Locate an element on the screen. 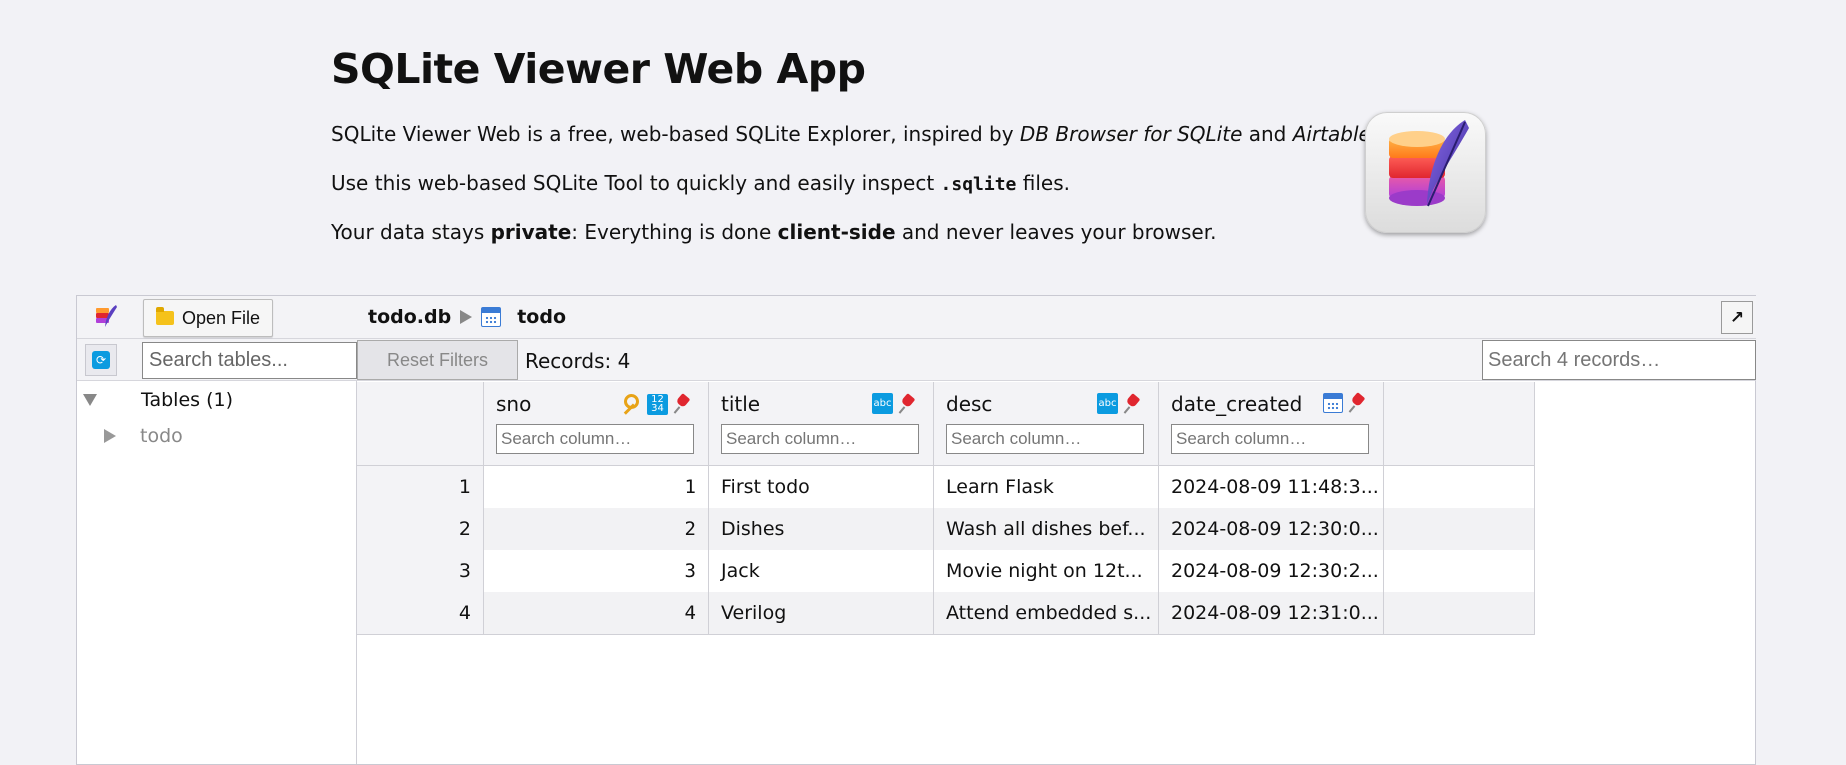 This screenshot has width=1846, height=765. refresh-button: ⟳ is located at coordinates (101, 360).